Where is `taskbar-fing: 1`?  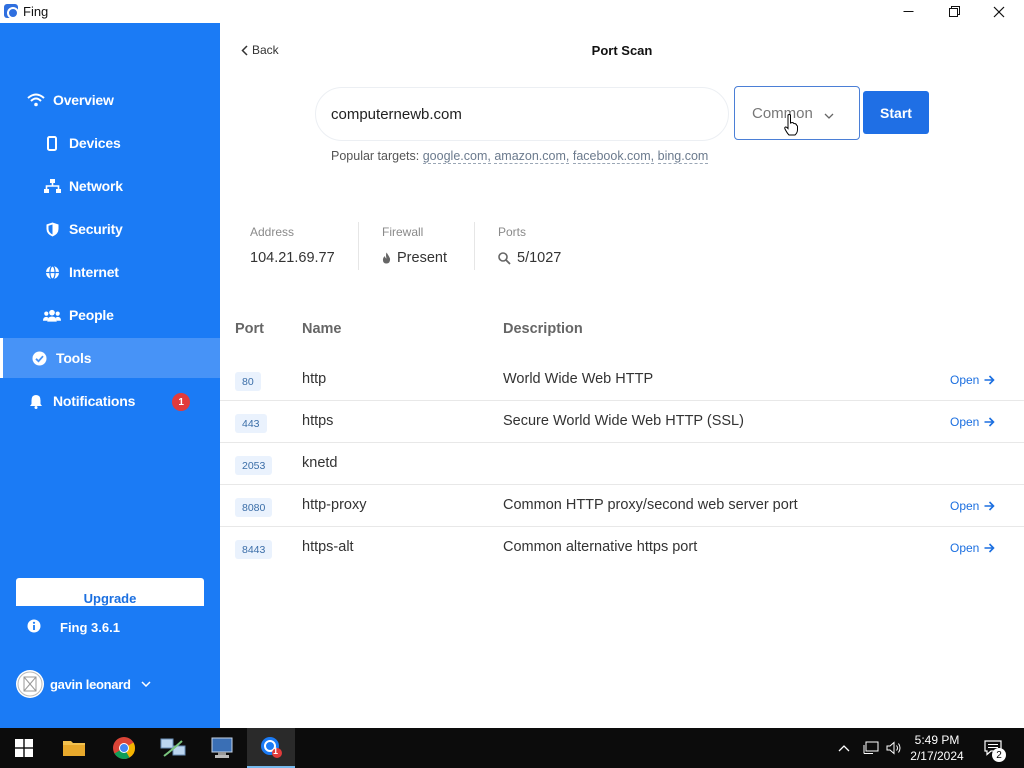
taskbar-fing: 1 is located at coordinates (271, 748).